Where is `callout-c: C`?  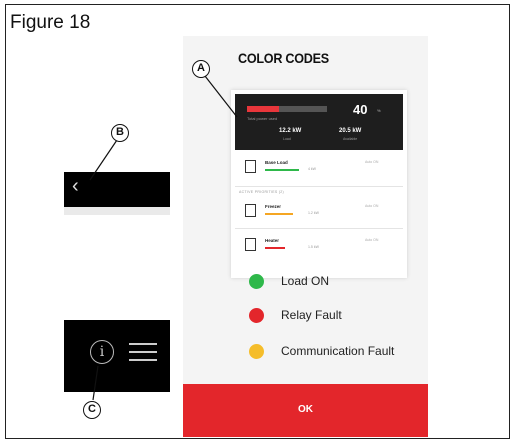 callout-c: C is located at coordinates (92, 410).